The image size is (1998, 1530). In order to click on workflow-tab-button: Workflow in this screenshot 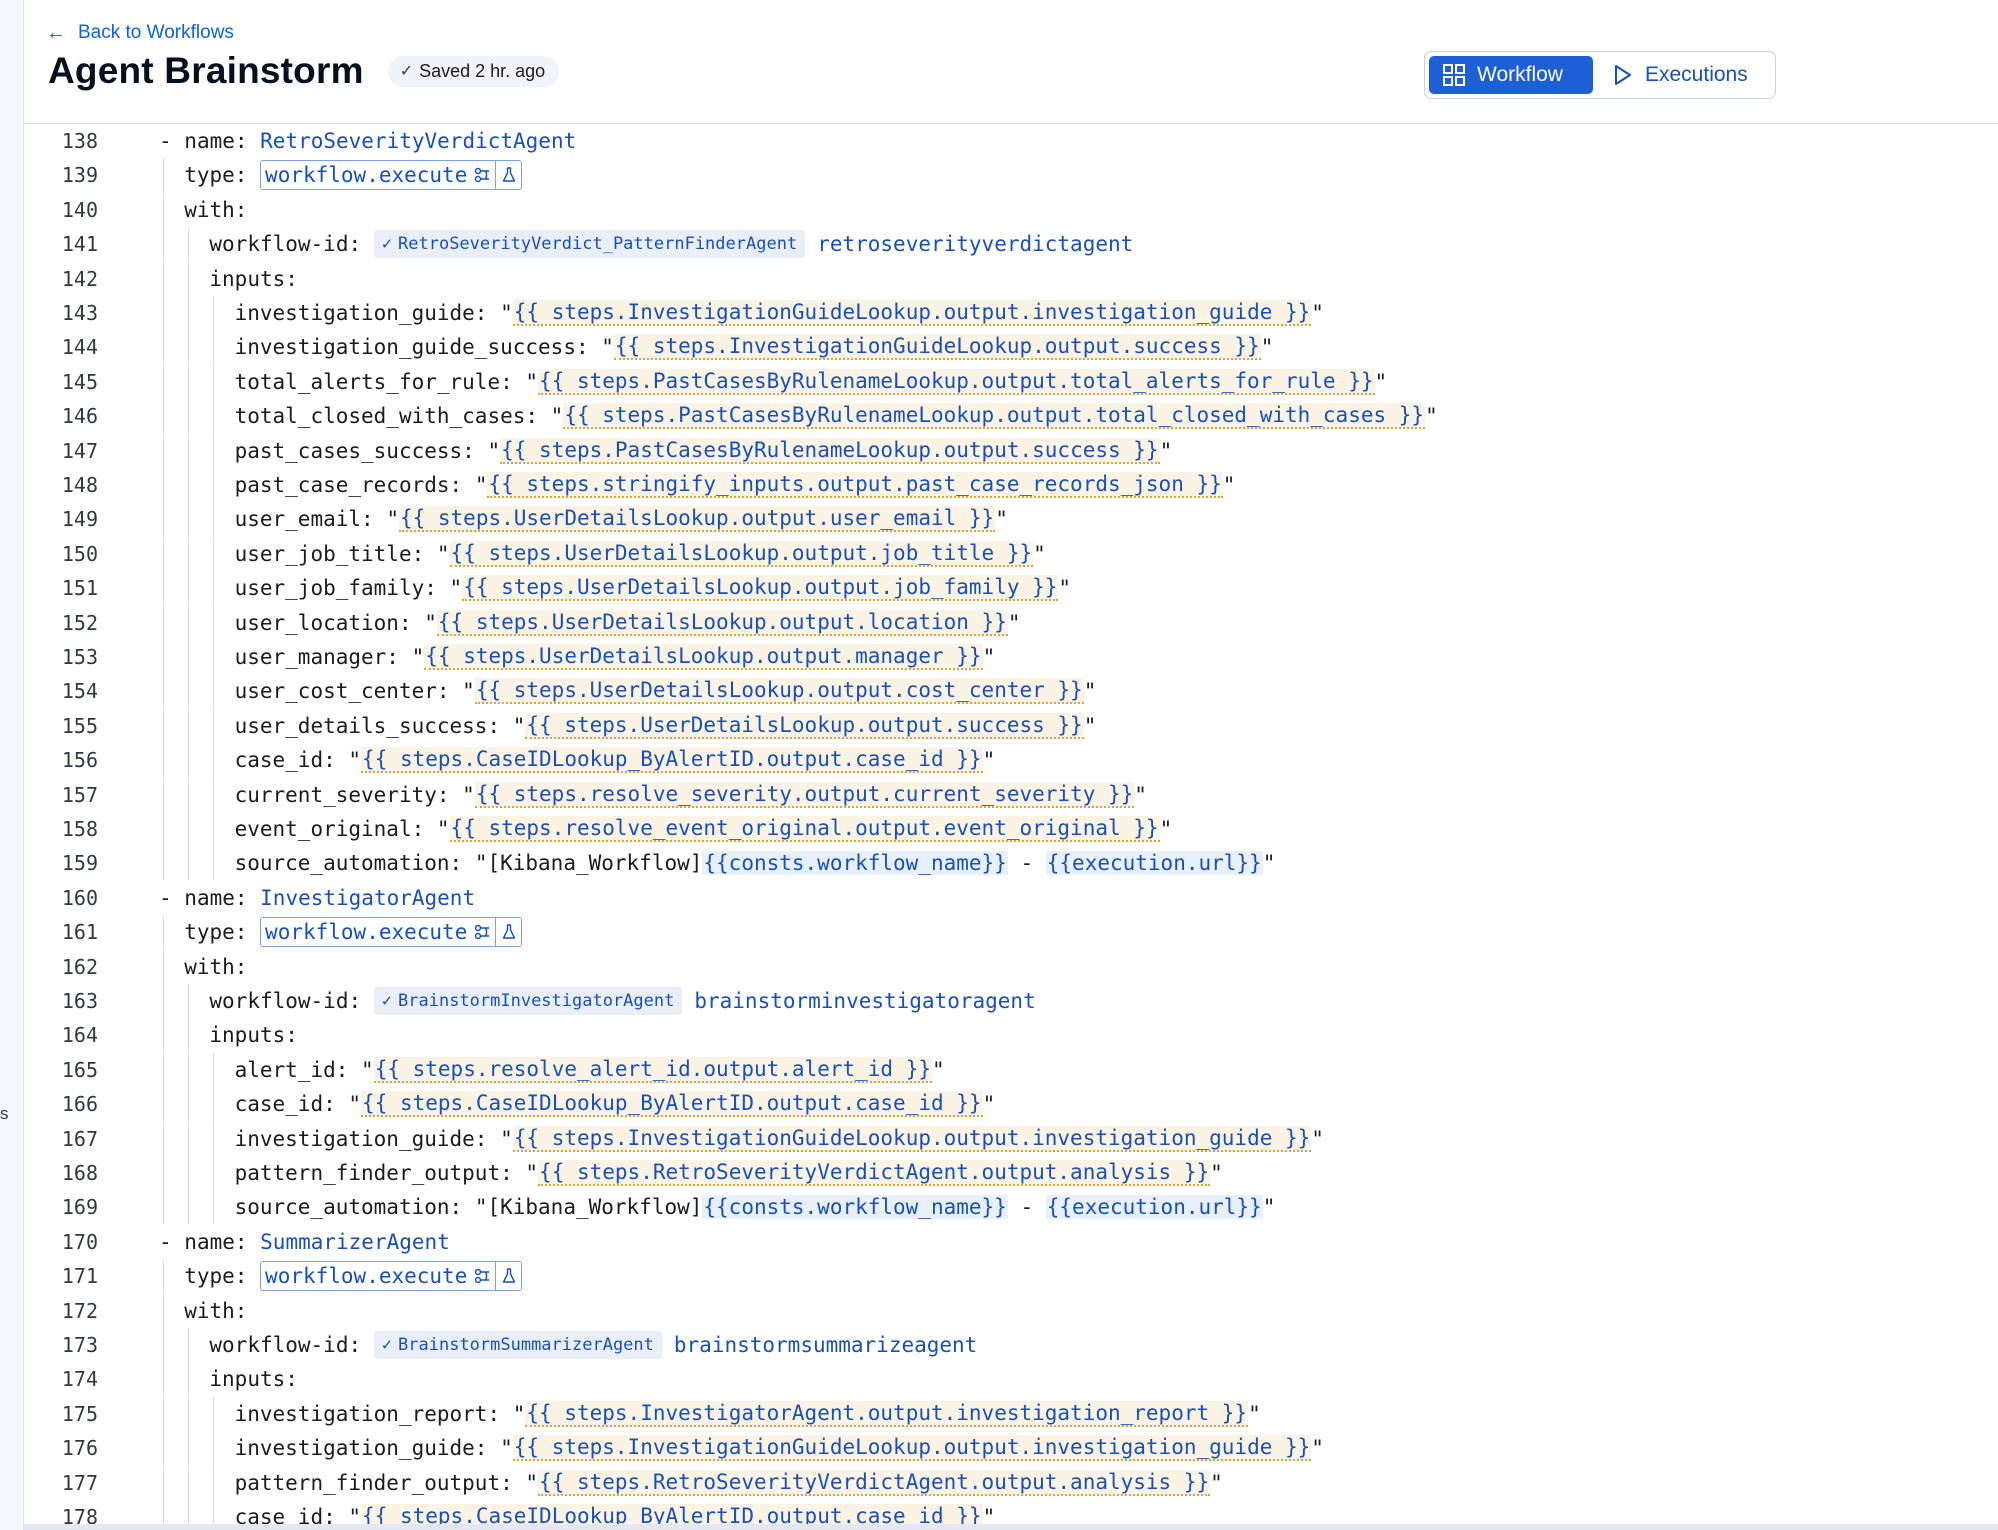, I will do `click(1511, 75)`.